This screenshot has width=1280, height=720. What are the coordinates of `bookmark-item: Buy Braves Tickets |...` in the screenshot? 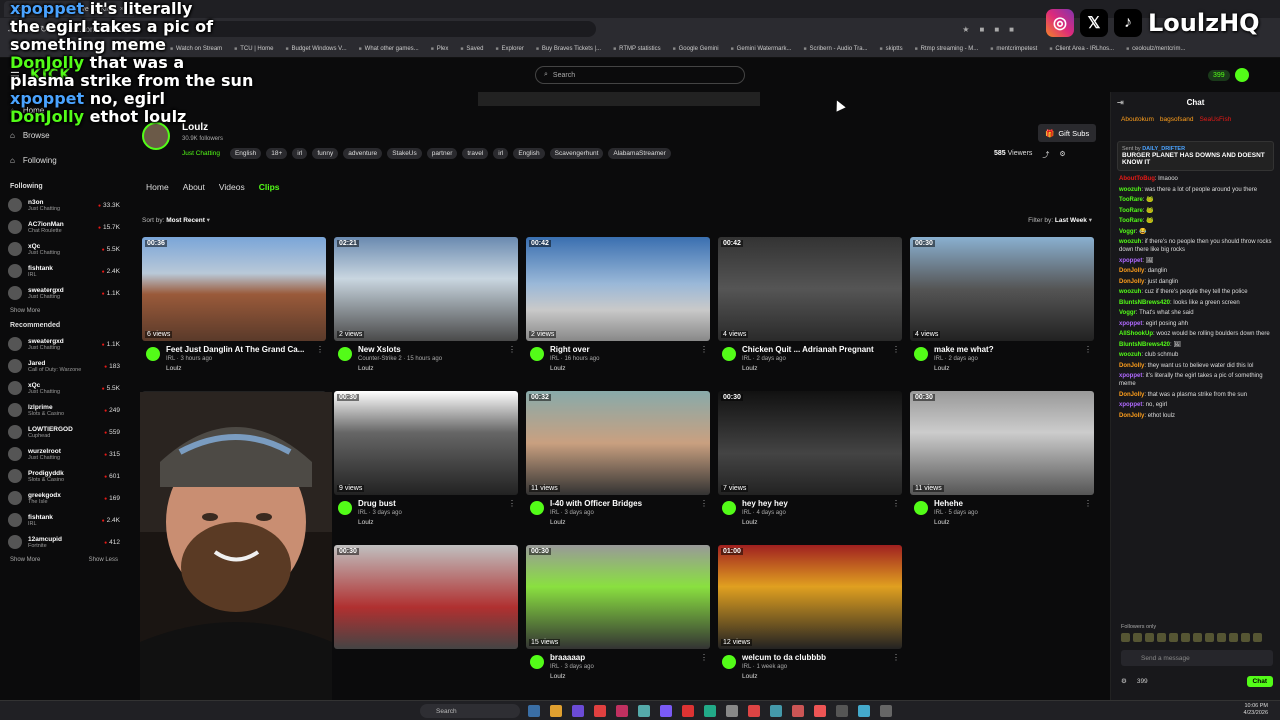 It's located at (568, 49).